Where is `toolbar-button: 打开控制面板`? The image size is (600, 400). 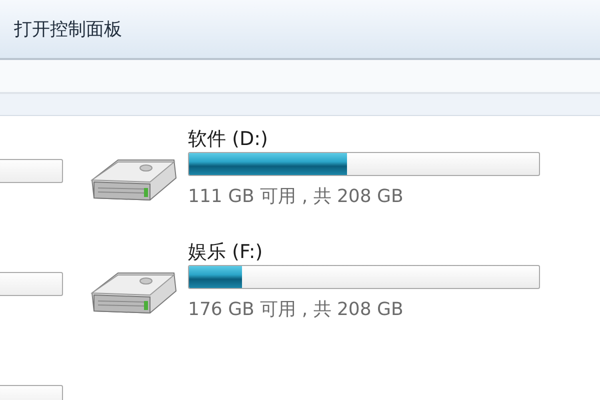 toolbar-button: 打开控制面板 is located at coordinates (68, 29).